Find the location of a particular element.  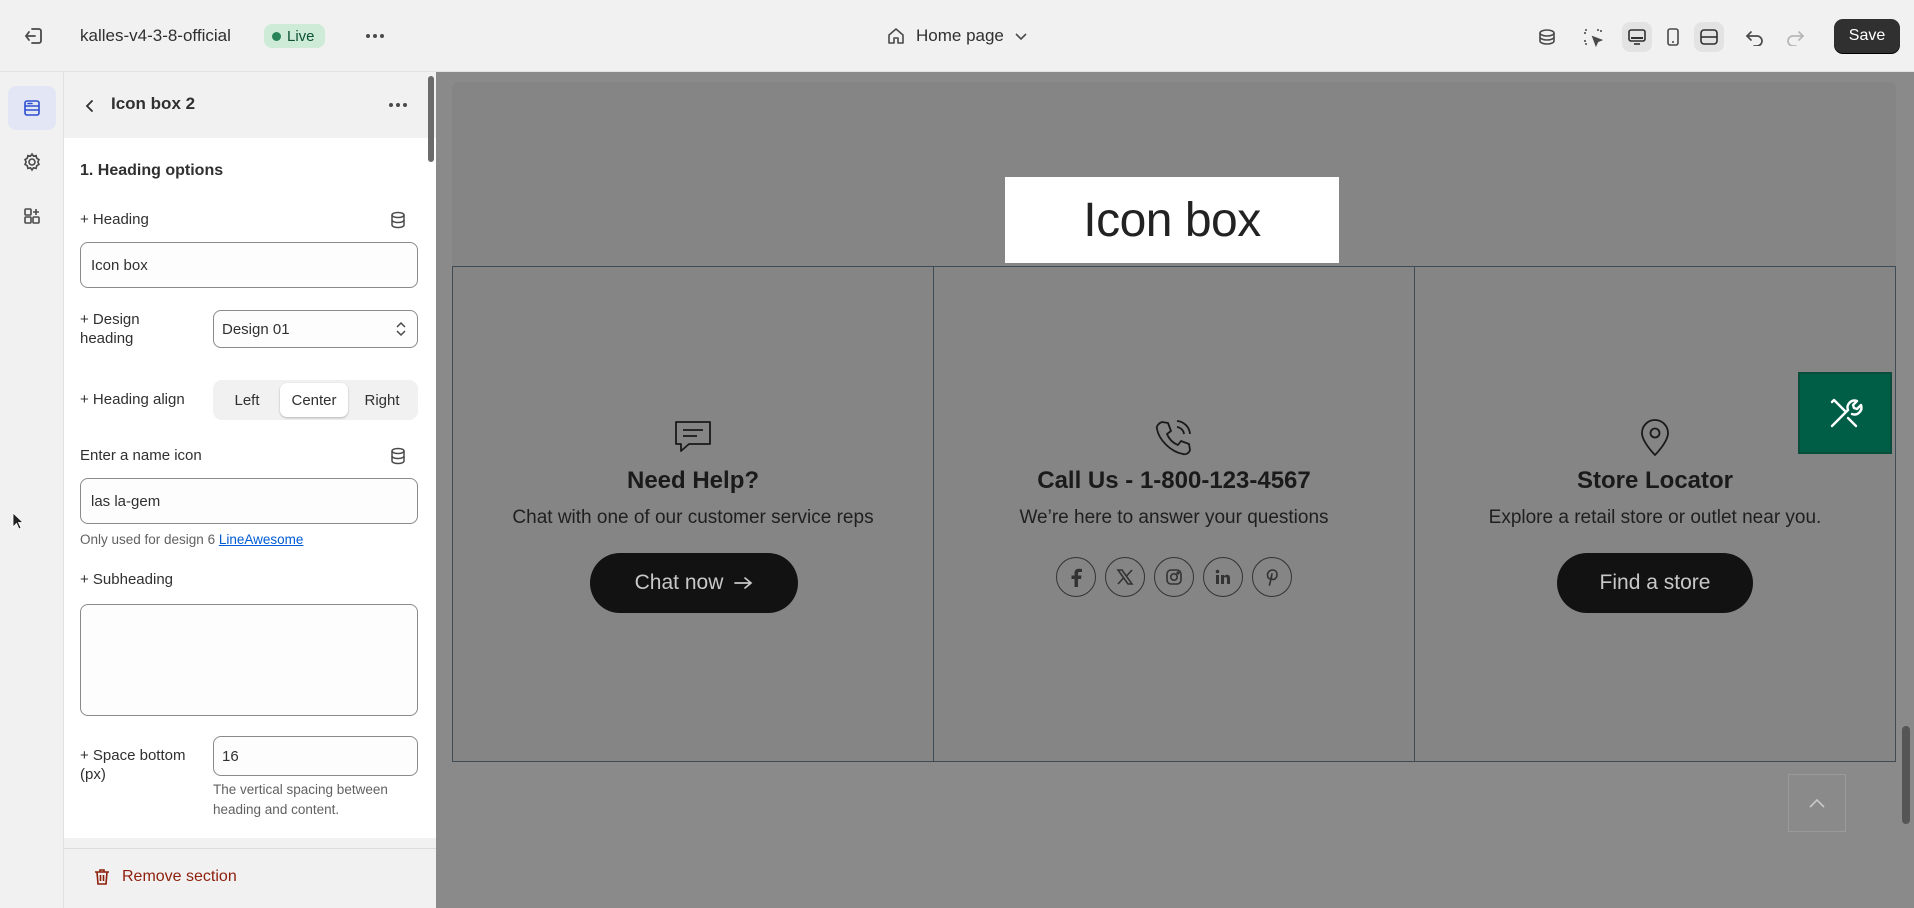

align-left-button: Left is located at coordinates (247, 400).